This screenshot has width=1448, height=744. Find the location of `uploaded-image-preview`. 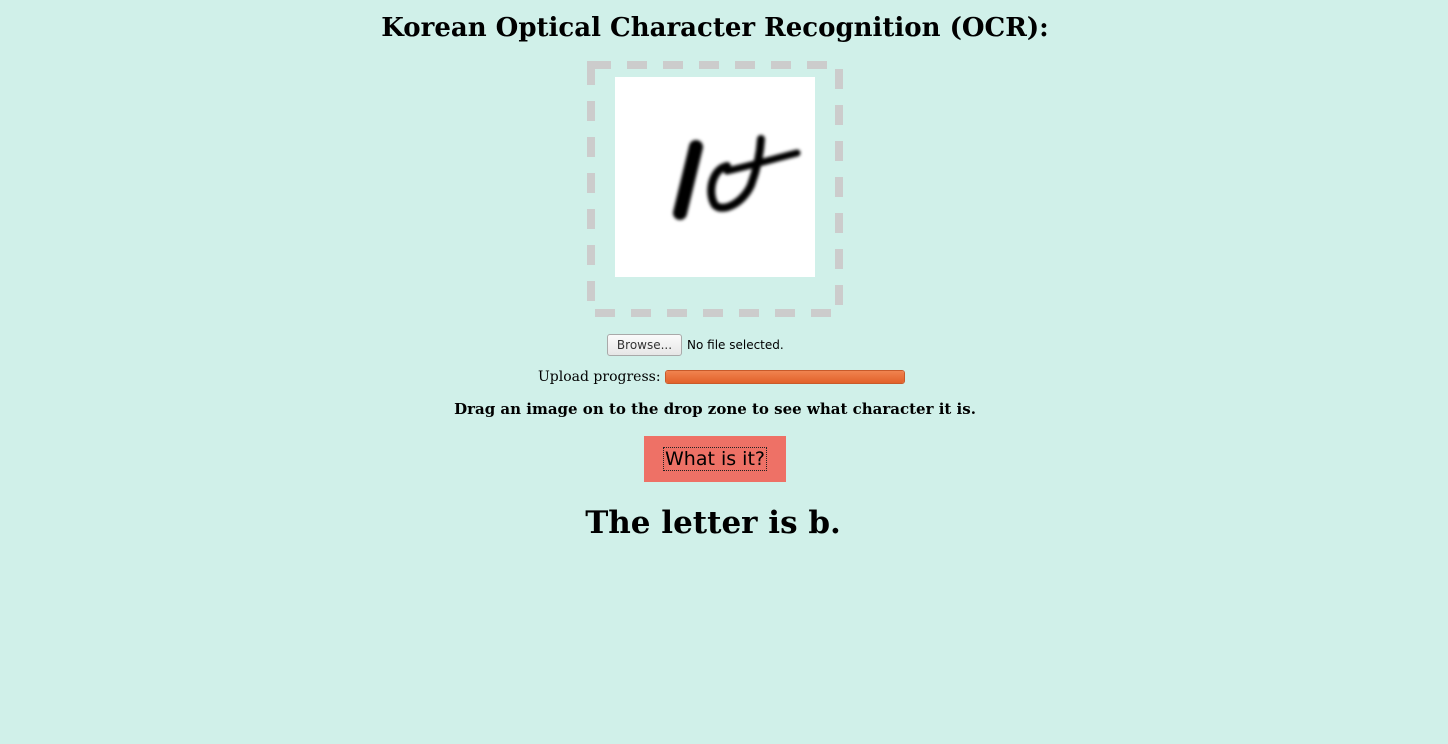

uploaded-image-preview is located at coordinates (715, 177).